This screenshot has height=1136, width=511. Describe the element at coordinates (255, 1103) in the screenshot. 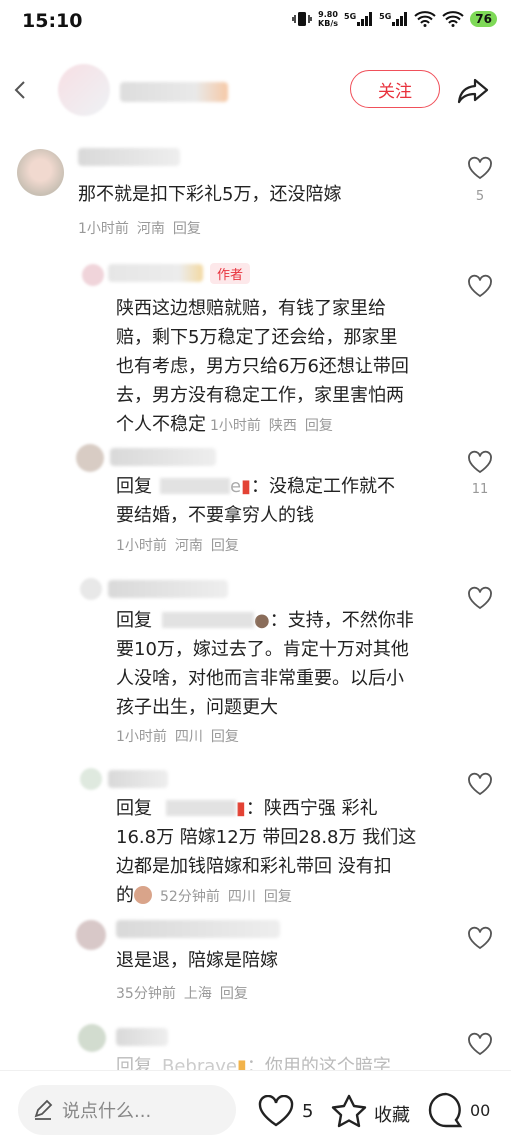

I see `bottom-bar: 说点什么... 5 收藏 00` at that location.